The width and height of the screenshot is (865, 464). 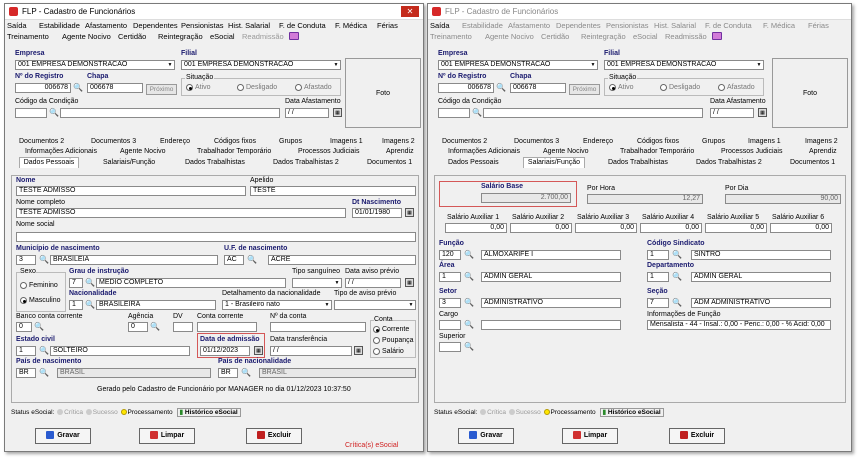 What do you see at coordinates (371, 445) in the screenshot?
I see `critica-esocial-link: Crítica(s) eSocial` at bounding box center [371, 445].